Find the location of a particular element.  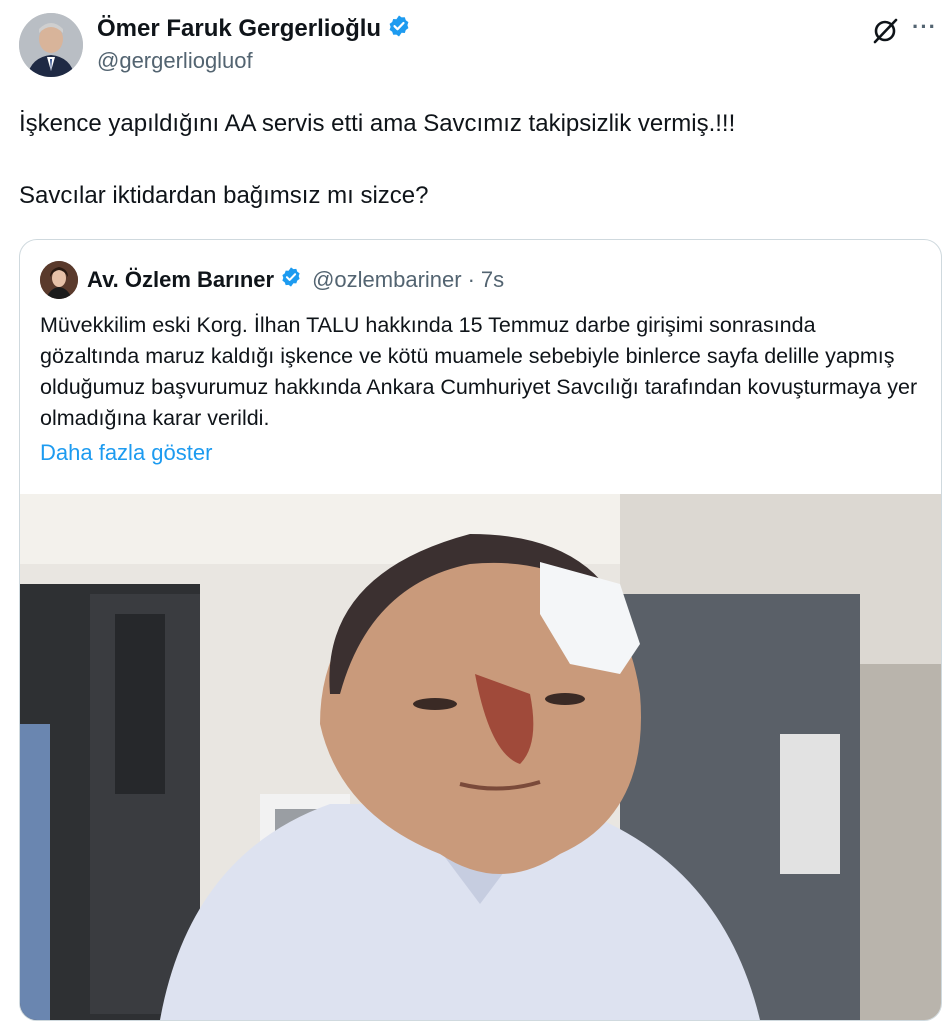

quote-timestamp: 7s is located at coordinates (492, 280).